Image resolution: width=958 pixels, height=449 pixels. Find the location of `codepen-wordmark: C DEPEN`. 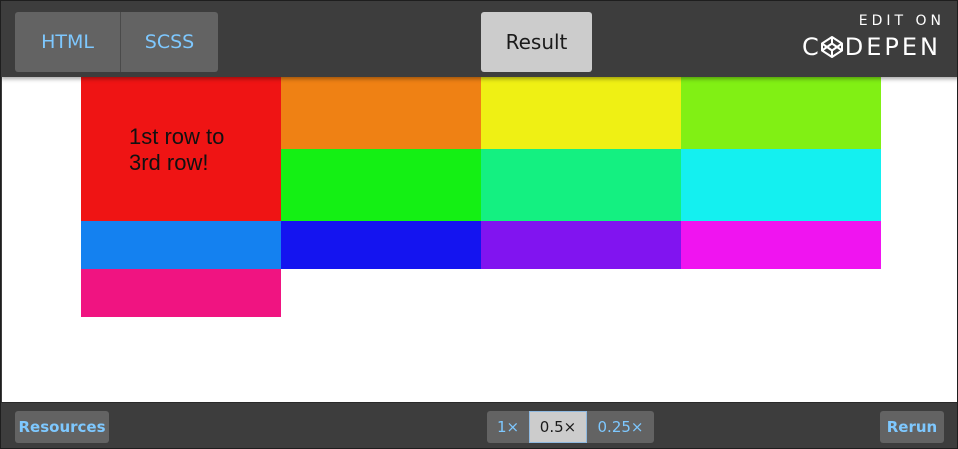

codepen-wordmark: C DEPEN is located at coordinates (866, 47).